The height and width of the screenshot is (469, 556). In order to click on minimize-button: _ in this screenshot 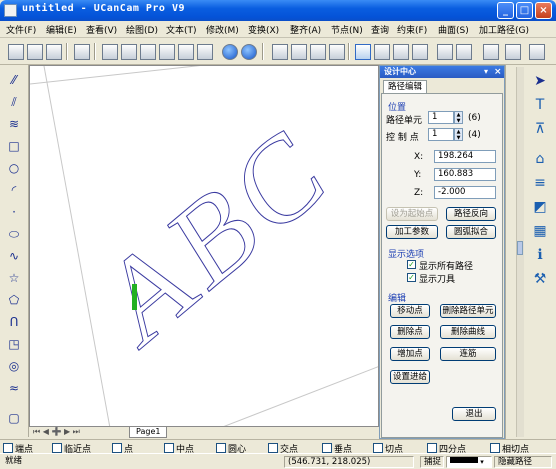, I will do `click(505, 10)`.